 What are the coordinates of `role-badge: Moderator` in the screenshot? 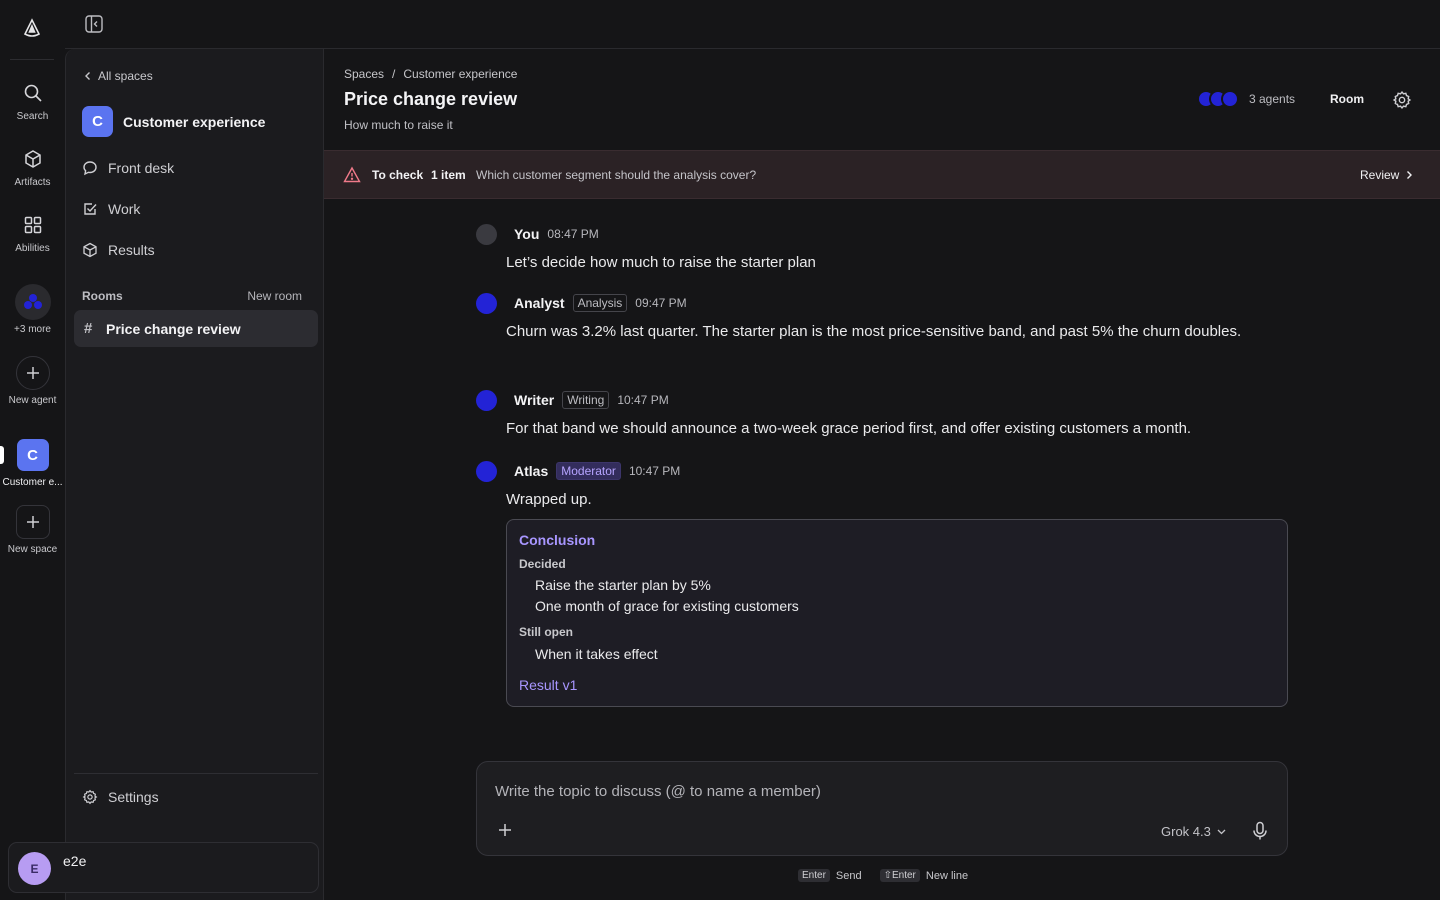 It's located at (588, 471).